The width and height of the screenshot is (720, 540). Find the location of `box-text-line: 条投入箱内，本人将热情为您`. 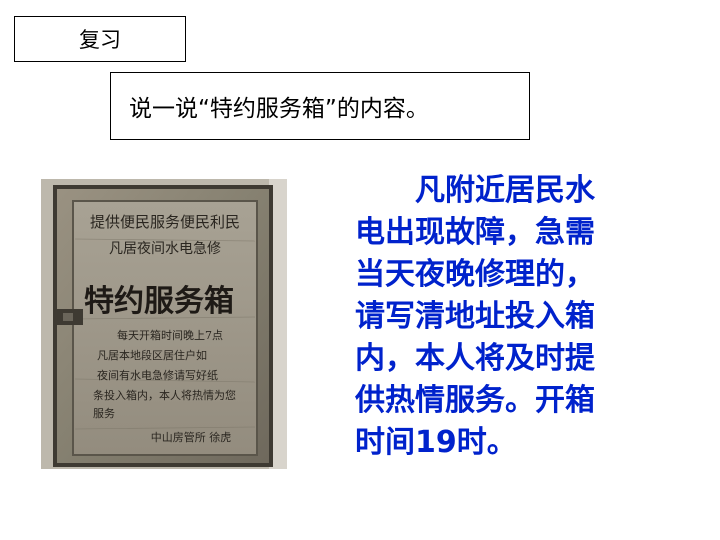

box-text-line: 条投入箱内，本人将热情为您 is located at coordinates (164, 395).